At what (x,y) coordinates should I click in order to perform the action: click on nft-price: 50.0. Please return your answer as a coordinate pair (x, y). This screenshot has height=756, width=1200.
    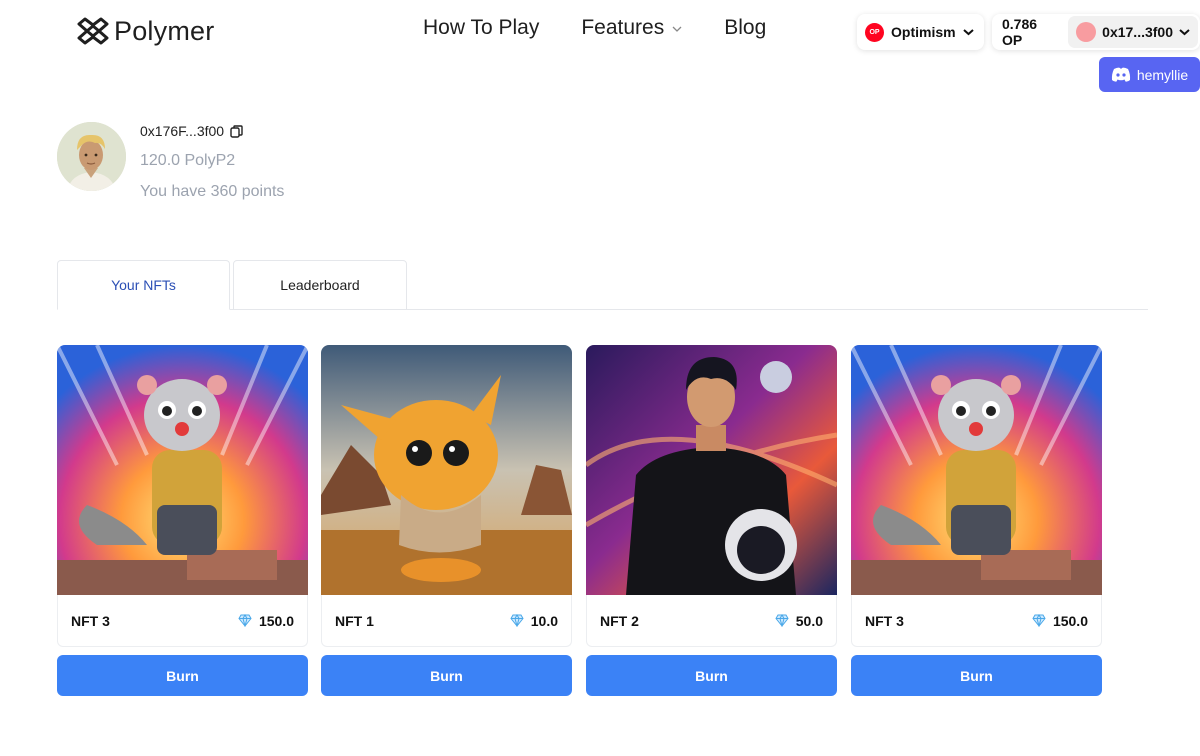
    Looking at the image, I should click on (799, 621).